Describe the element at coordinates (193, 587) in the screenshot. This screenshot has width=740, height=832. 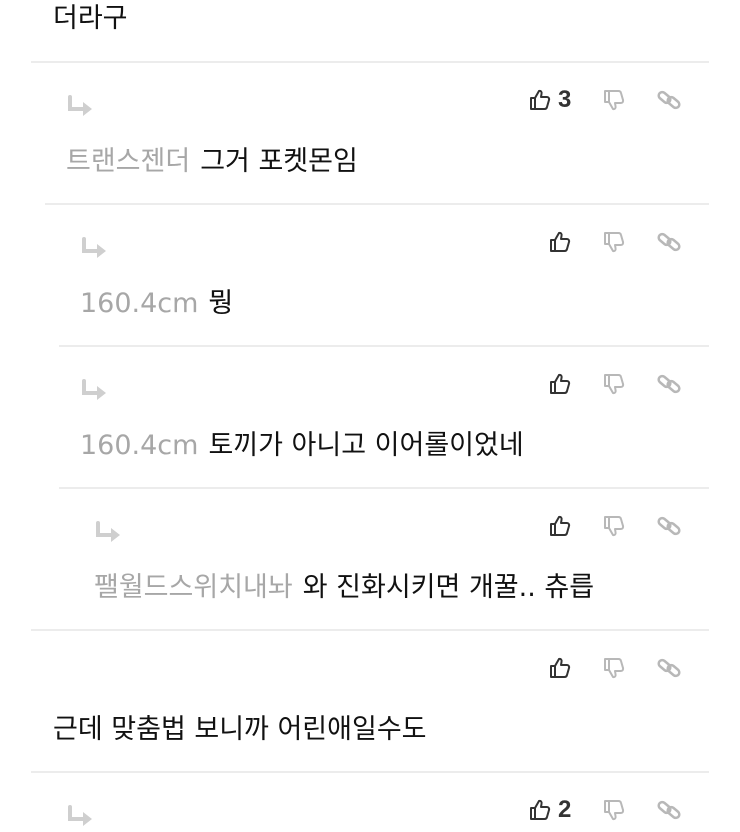
I see `comment-nickname: 팰월드스위치내놔` at that location.